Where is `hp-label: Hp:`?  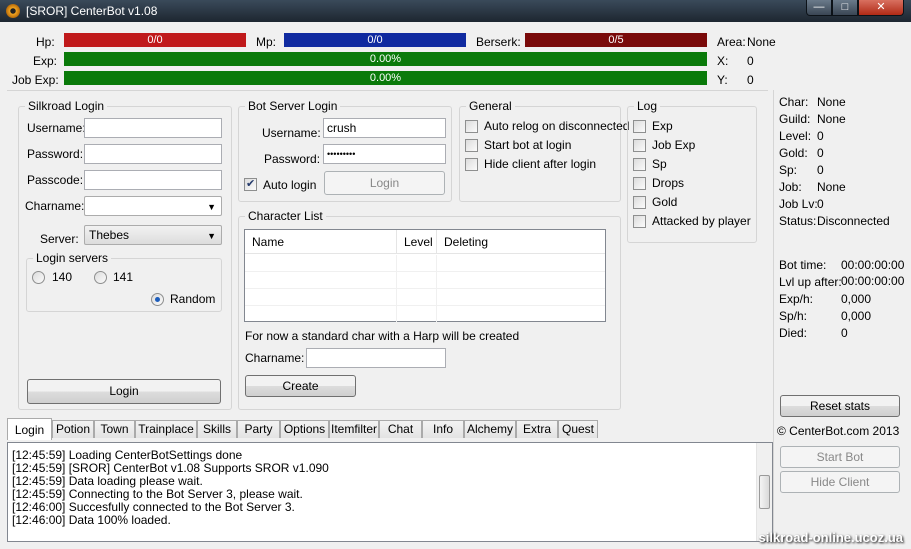 hp-label: Hp: is located at coordinates (45, 42).